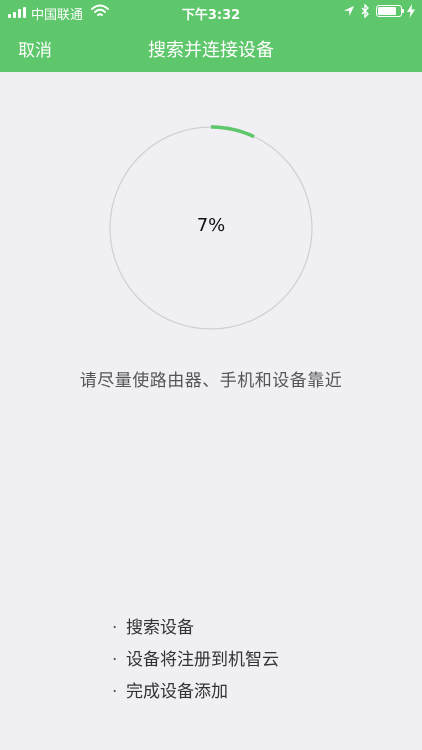 The image size is (422, 750). What do you see at coordinates (211, 225) in the screenshot?
I see `progress-percent: 7%` at bounding box center [211, 225].